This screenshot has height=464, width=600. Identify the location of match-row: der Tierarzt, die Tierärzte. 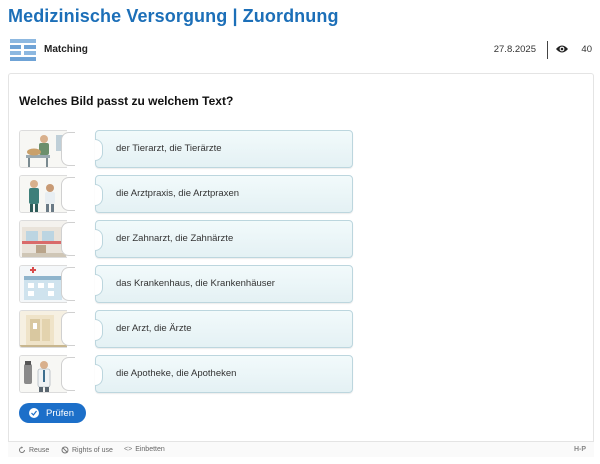
(186, 149).